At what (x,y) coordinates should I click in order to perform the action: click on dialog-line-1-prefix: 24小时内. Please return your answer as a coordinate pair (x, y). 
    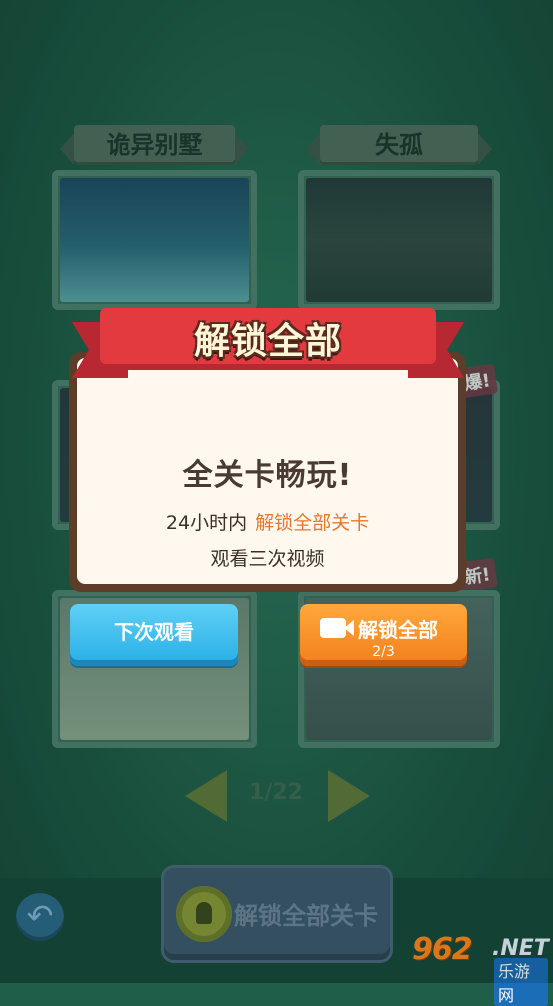
    Looking at the image, I should click on (206, 523).